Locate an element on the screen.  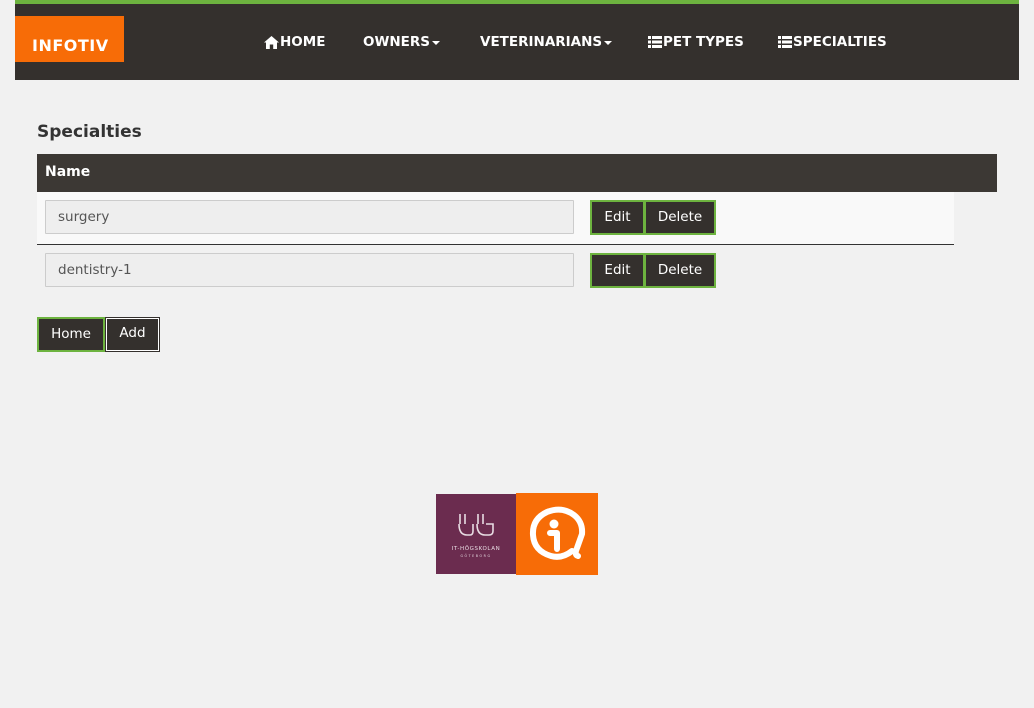
nav-item-home: HOME is located at coordinates (294, 42).